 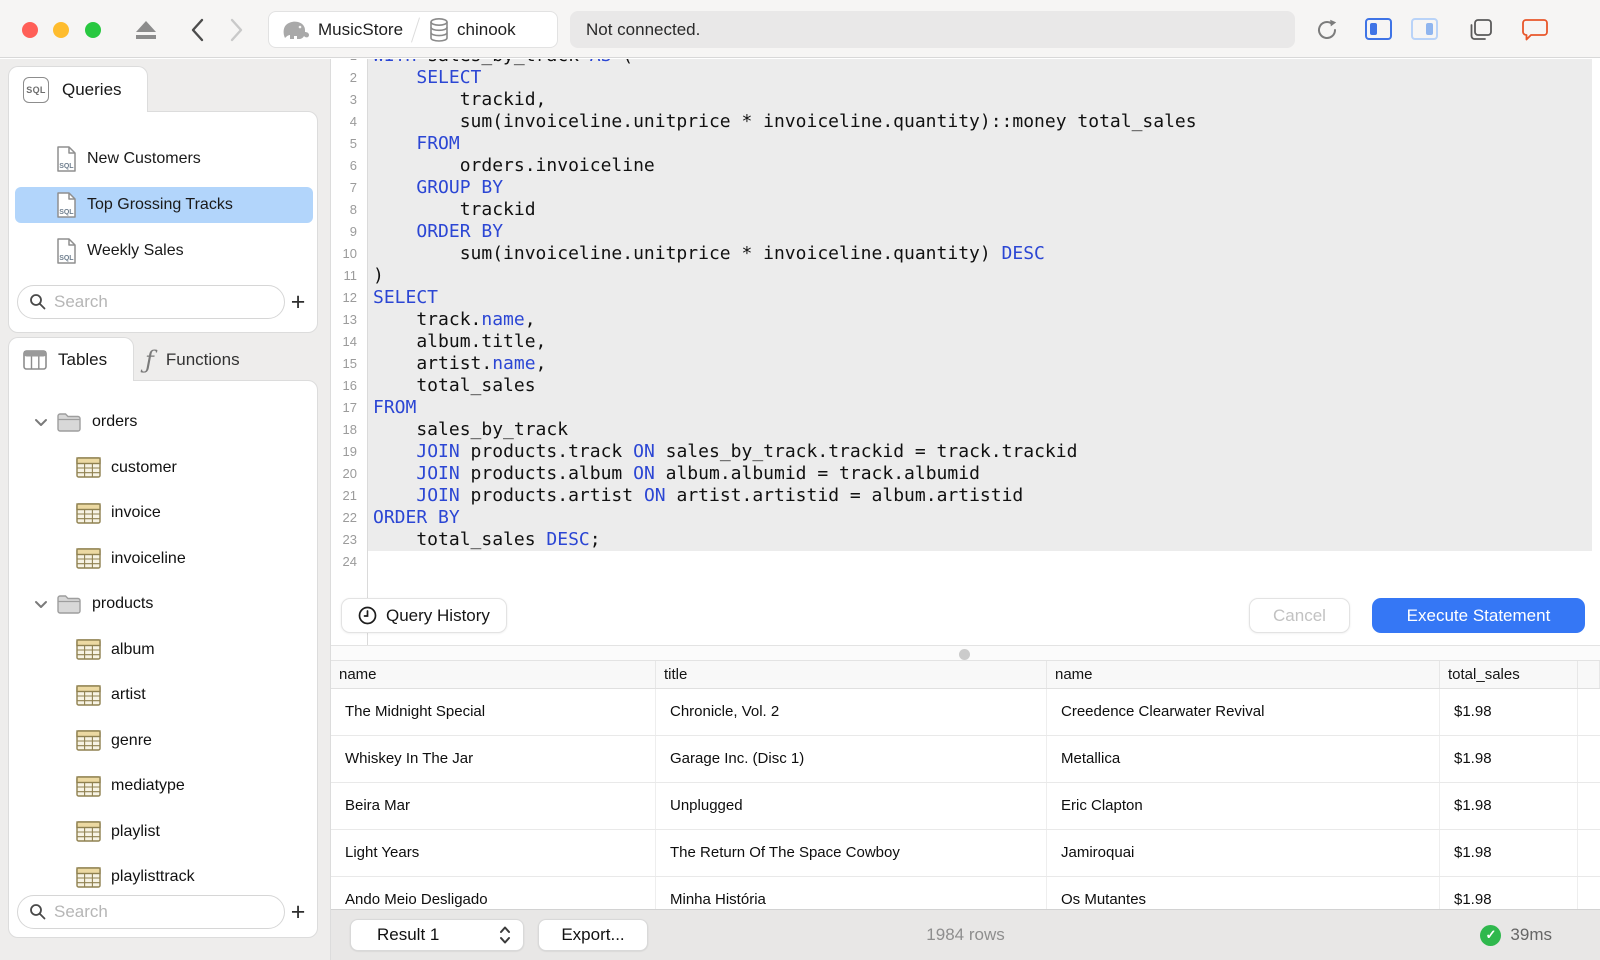 I want to click on add-query-button: +, so click(x=298, y=302).